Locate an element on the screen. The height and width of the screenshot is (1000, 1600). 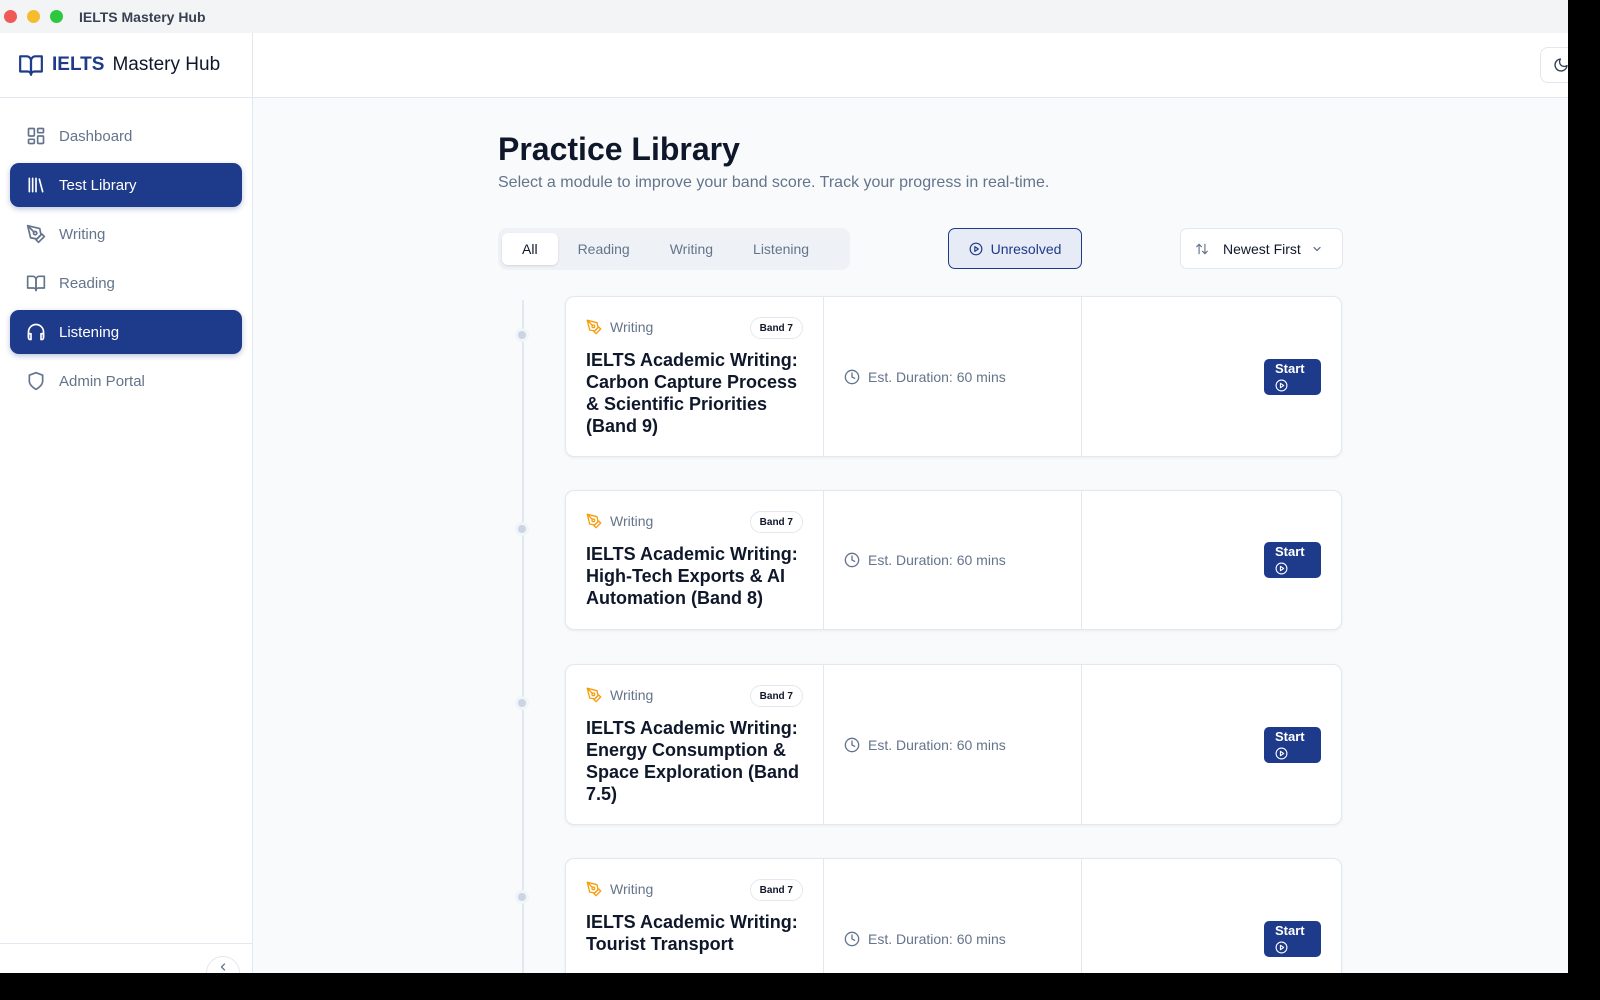
module-tabs: All Reading Writing Listening is located at coordinates (674, 249).